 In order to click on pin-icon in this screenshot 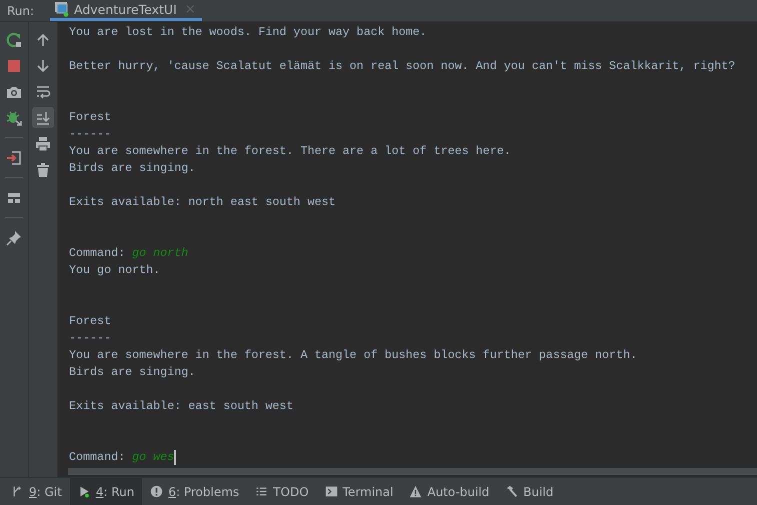, I will do `click(14, 238)`.